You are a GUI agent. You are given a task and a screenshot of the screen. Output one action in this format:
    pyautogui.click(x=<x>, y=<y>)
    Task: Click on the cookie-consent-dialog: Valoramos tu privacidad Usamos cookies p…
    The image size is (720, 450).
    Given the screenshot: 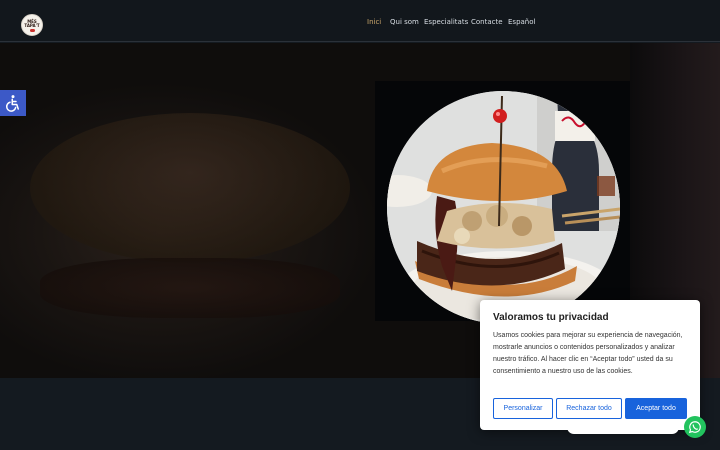 What is the action you would take?
    pyautogui.click(x=590, y=365)
    